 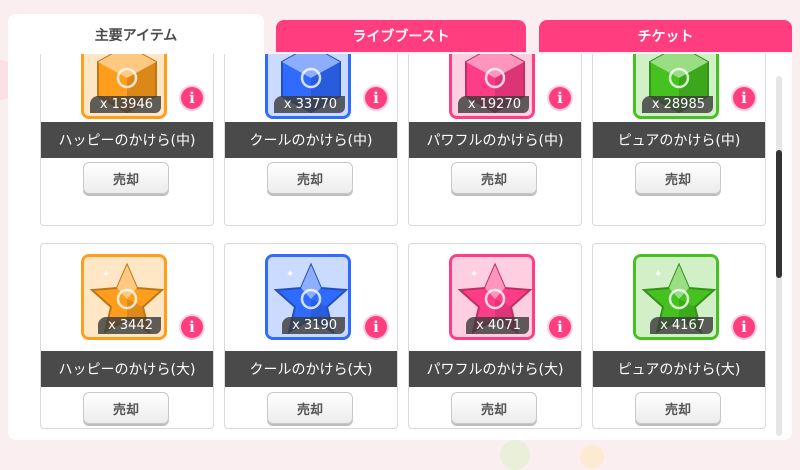 What do you see at coordinates (309, 104) in the screenshot?
I see `item-count: x 33770` at bounding box center [309, 104].